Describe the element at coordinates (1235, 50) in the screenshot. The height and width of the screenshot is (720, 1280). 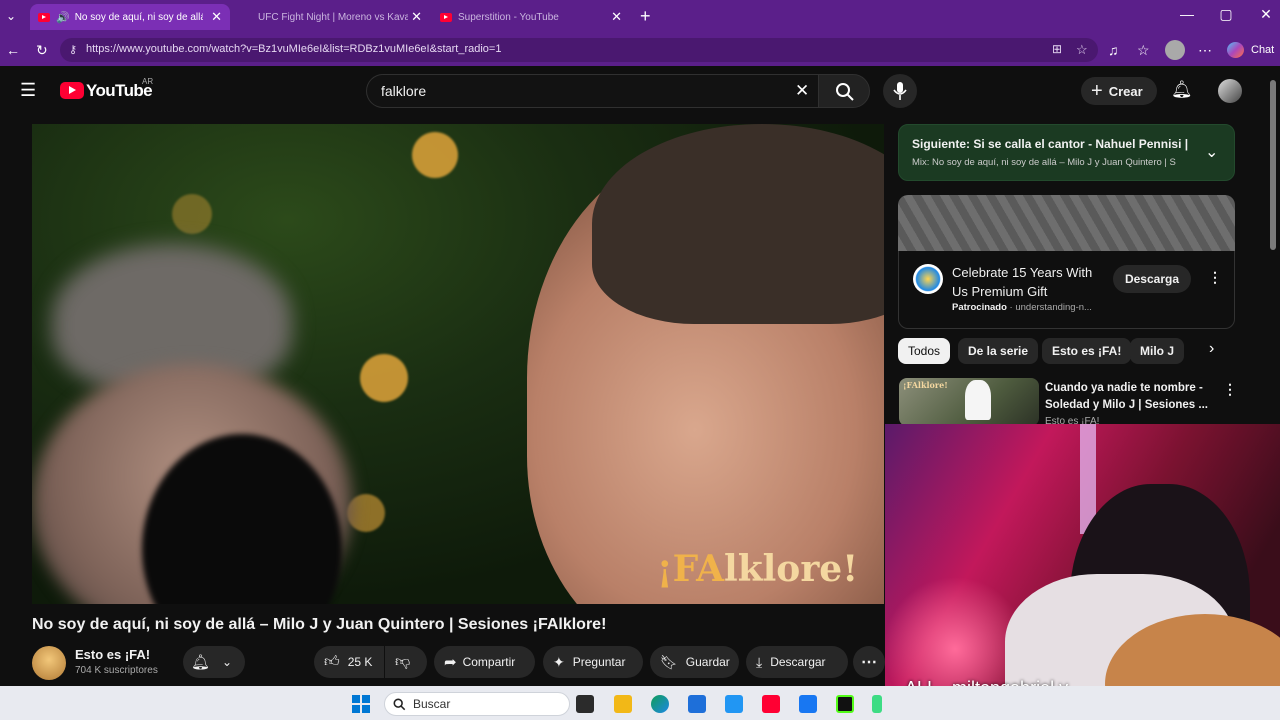
I see `copilot-icon` at that location.